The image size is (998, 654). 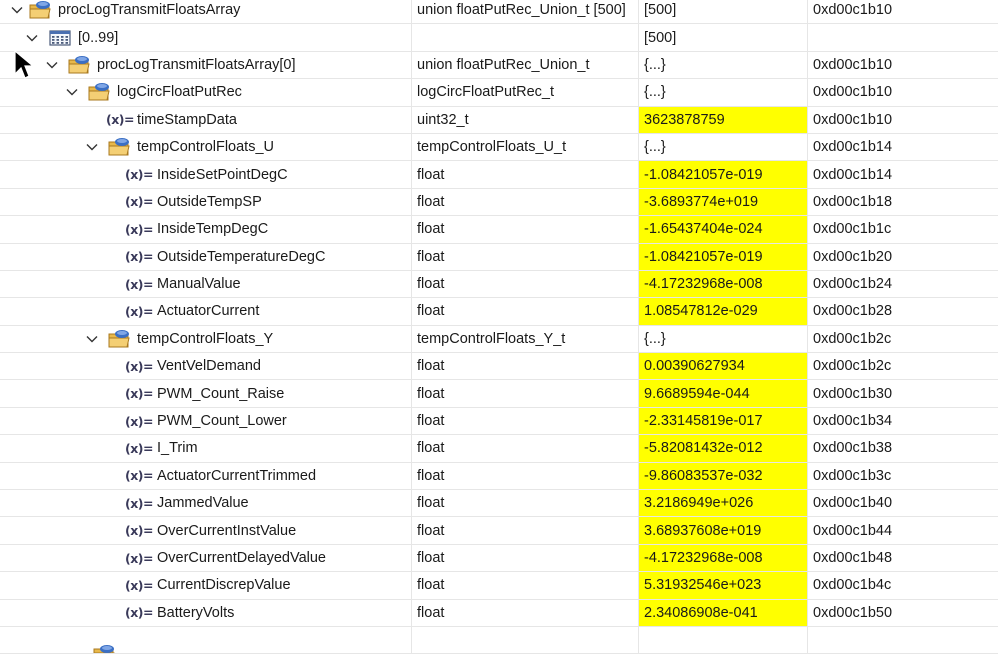 I want to click on name-cell: (x)= ActuatorCurrentTrimmed, so click(x=206, y=476).